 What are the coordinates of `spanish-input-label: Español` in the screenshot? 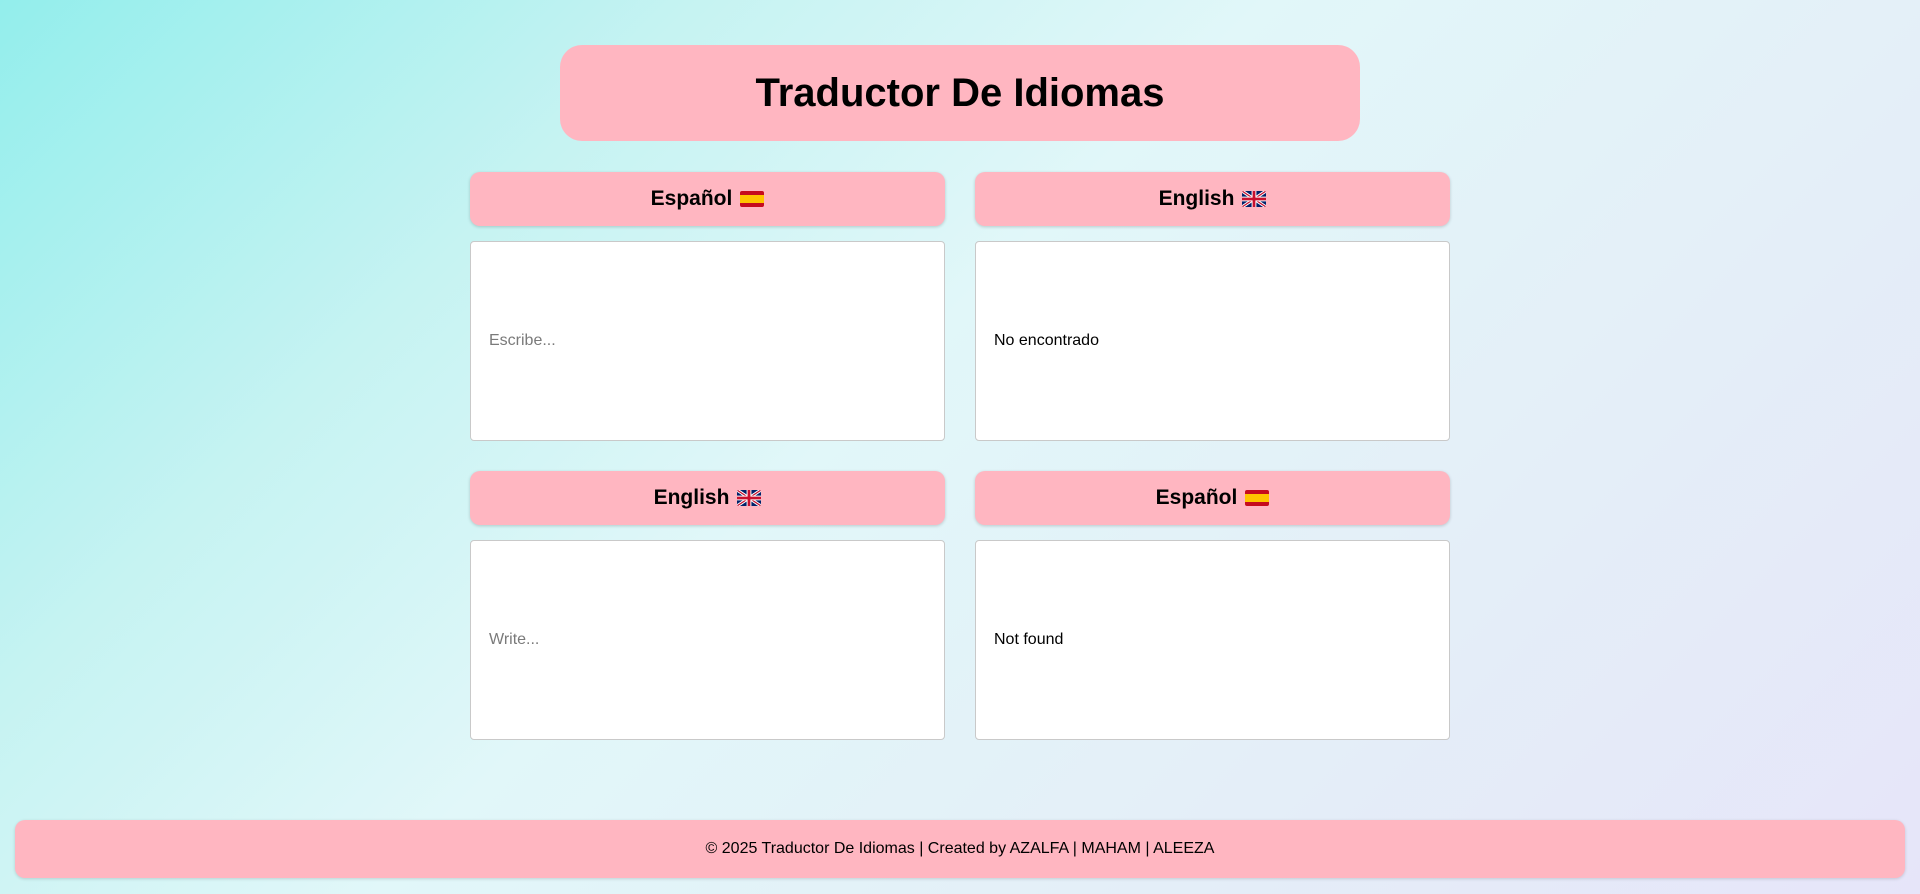 It's located at (707, 199).